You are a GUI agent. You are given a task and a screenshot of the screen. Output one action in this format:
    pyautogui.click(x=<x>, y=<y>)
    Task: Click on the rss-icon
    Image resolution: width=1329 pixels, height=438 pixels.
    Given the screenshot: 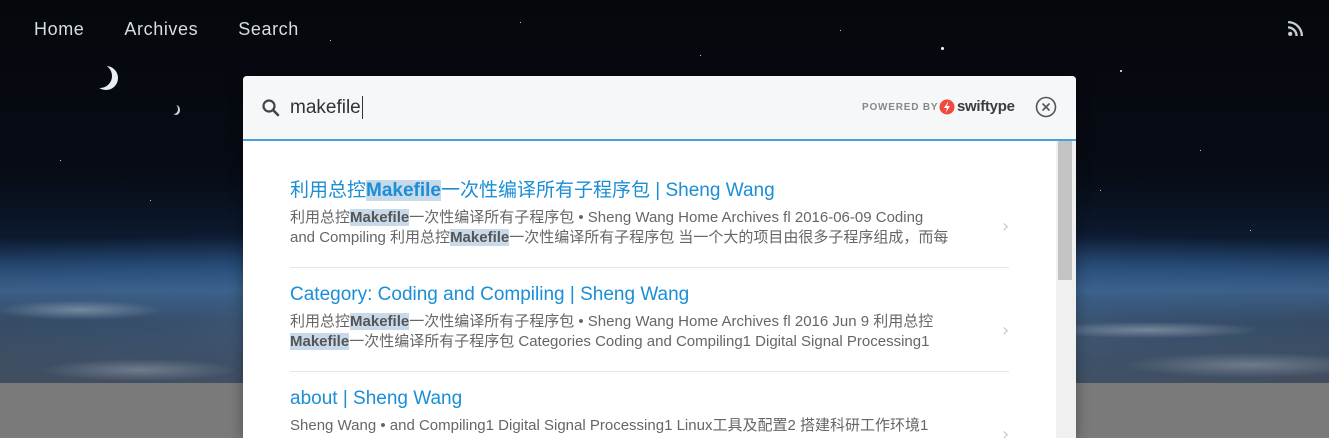 What is the action you would take?
    pyautogui.click(x=1295, y=28)
    